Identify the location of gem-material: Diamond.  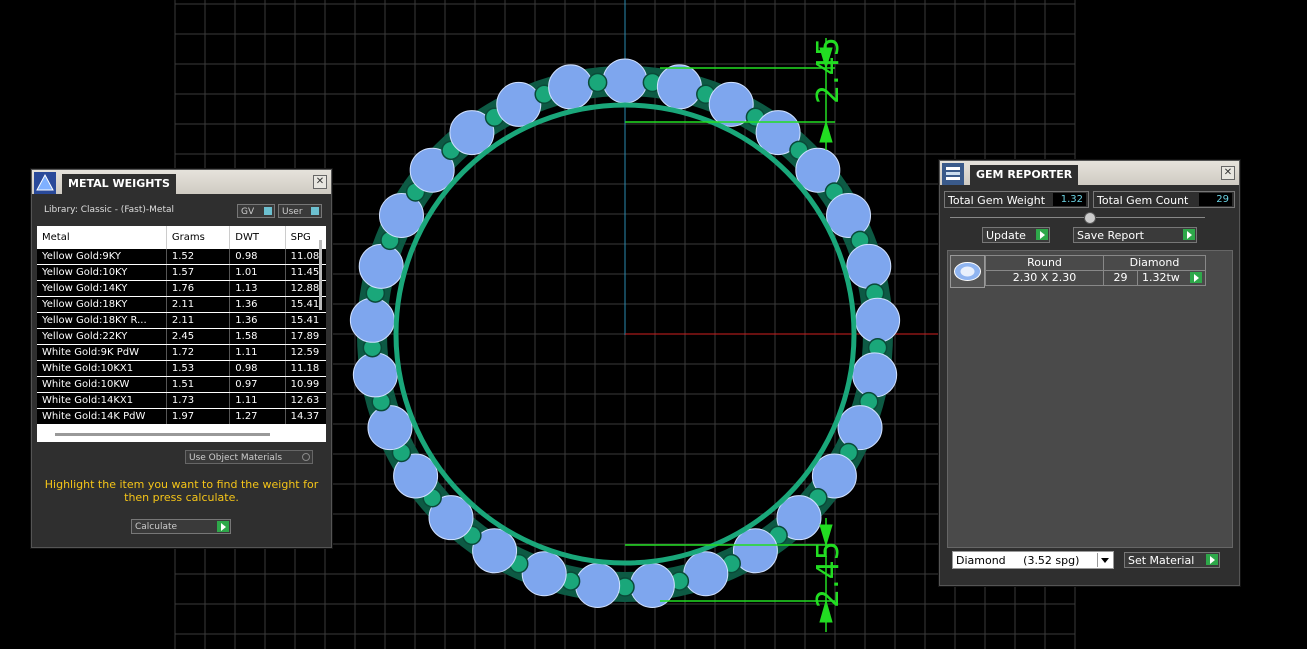
(1154, 263).